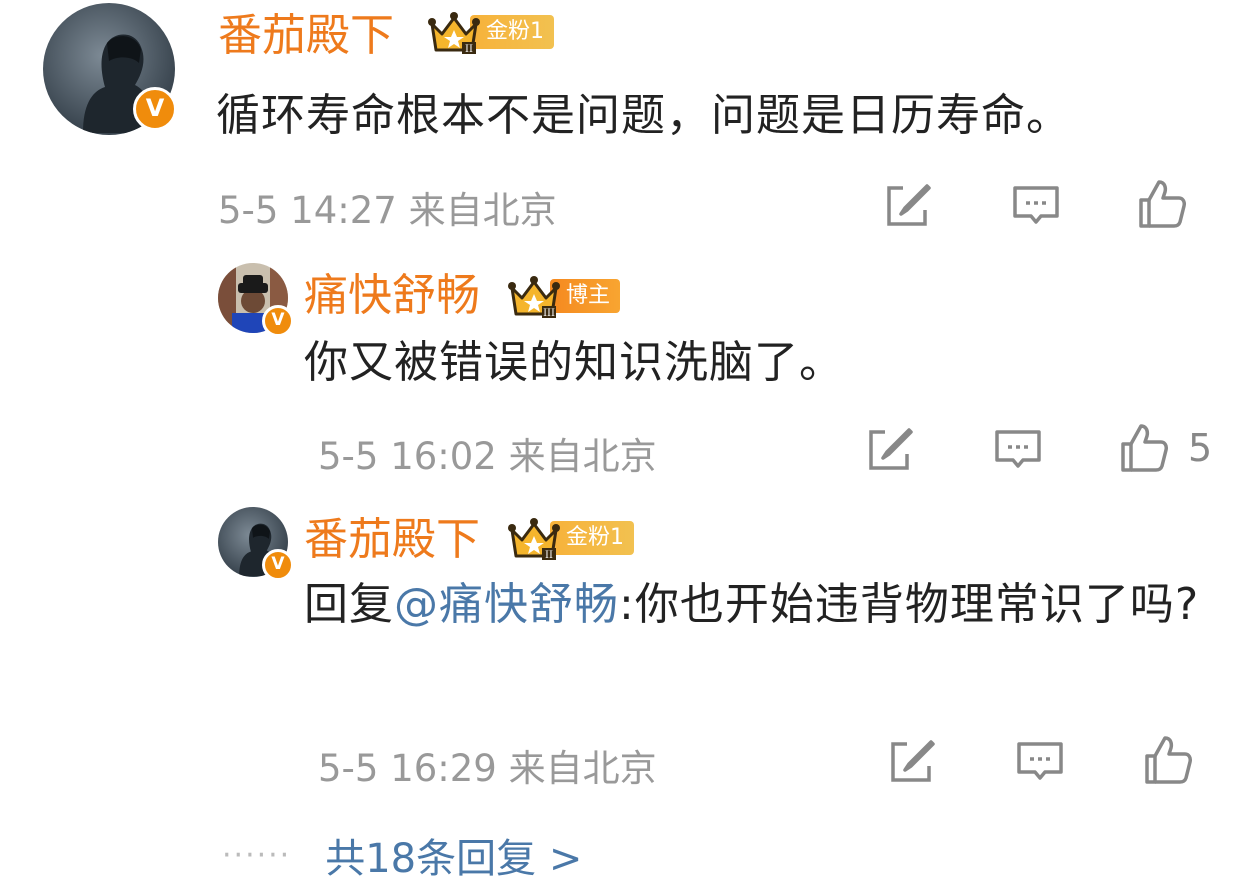 The width and height of the screenshot is (1260, 890). Describe the element at coordinates (392, 540) in the screenshot. I see `reply-username: 番茄殿下` at that location.